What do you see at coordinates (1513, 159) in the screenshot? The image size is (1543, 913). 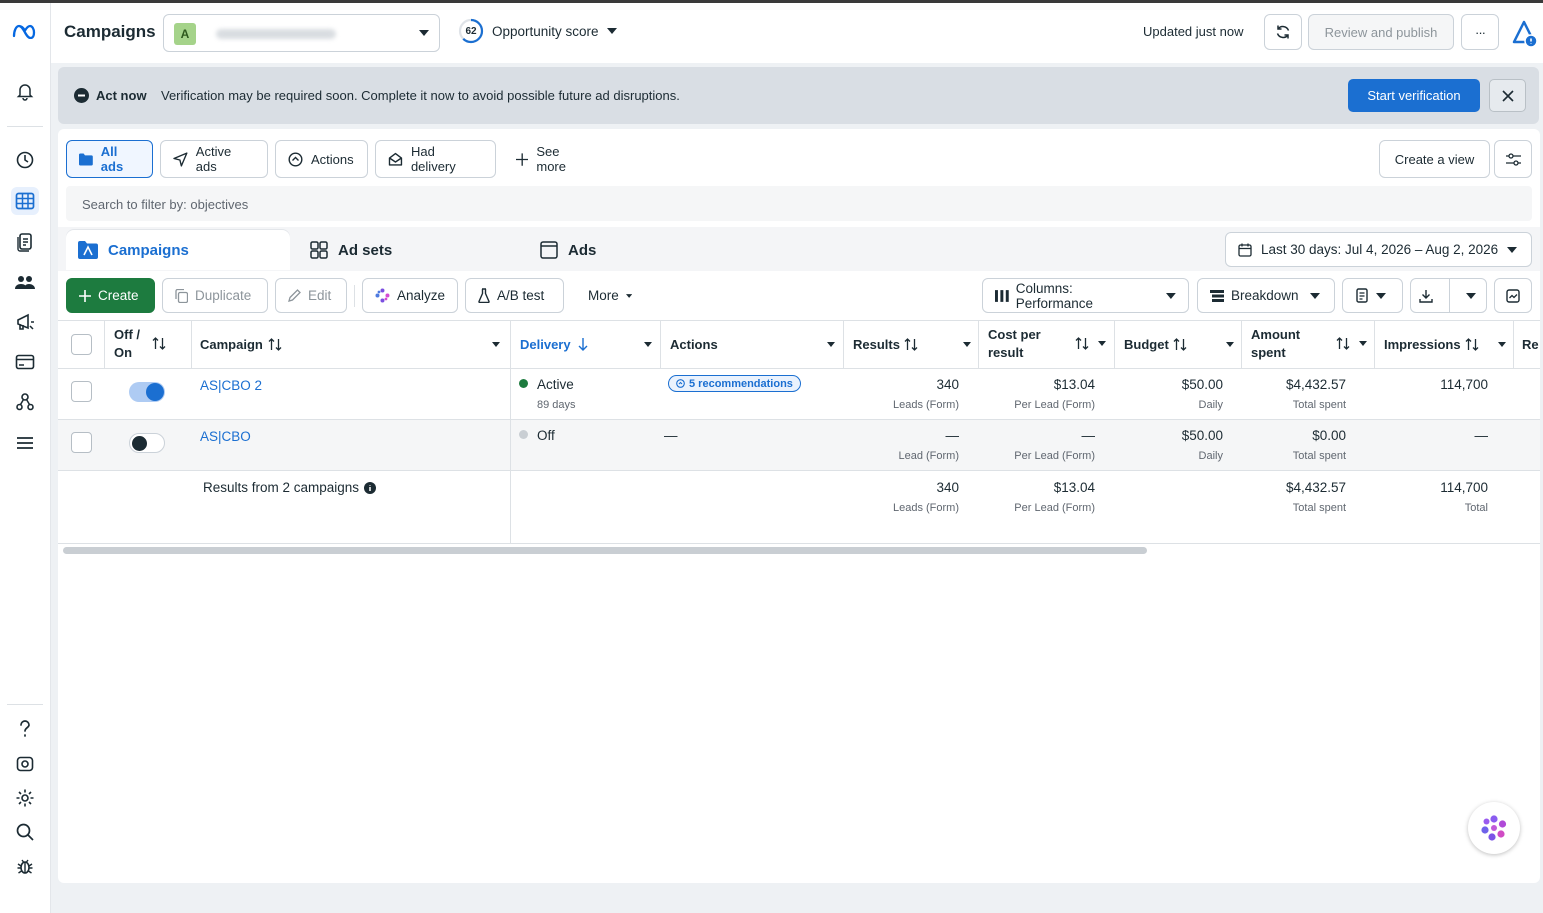 I see `view-settings-button` at bounding box center [1513, 159].